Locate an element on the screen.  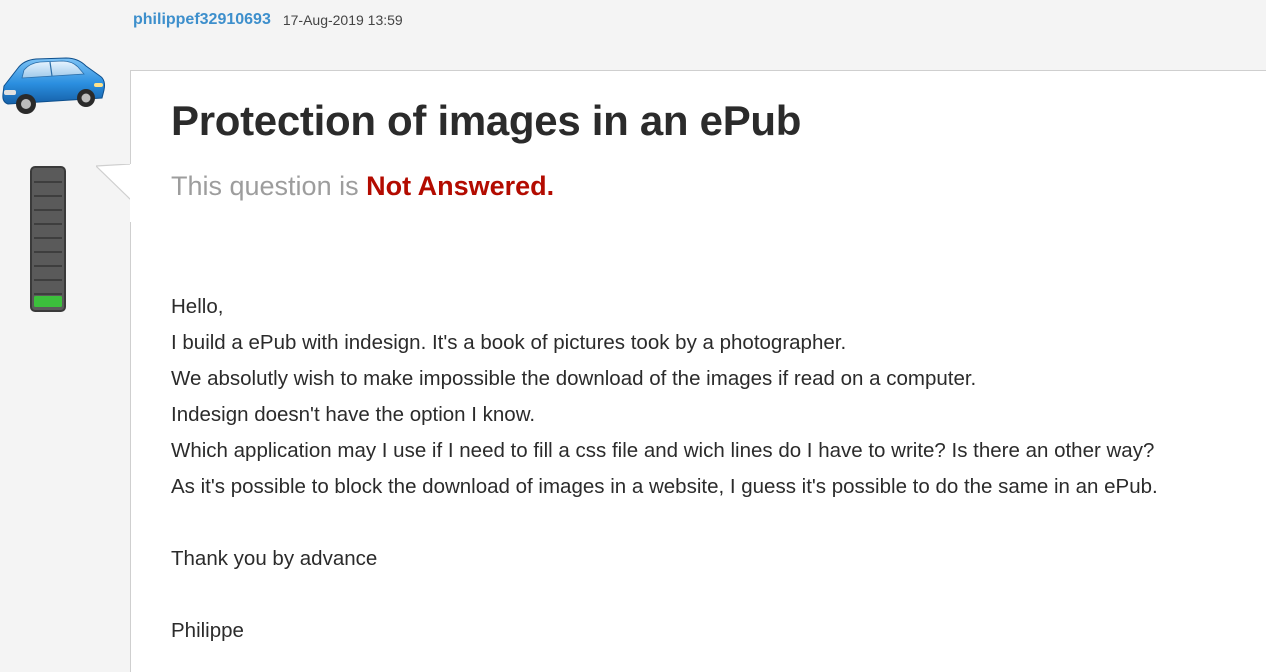
card-pointer-arrow is located at coordinates (114, 193).